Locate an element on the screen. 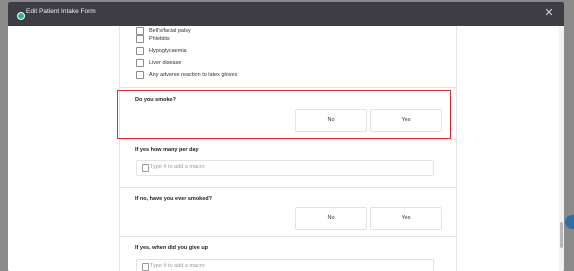  ever-smoked-question-label: If no, have you ever smoked? is located at coordinates (174, 199).